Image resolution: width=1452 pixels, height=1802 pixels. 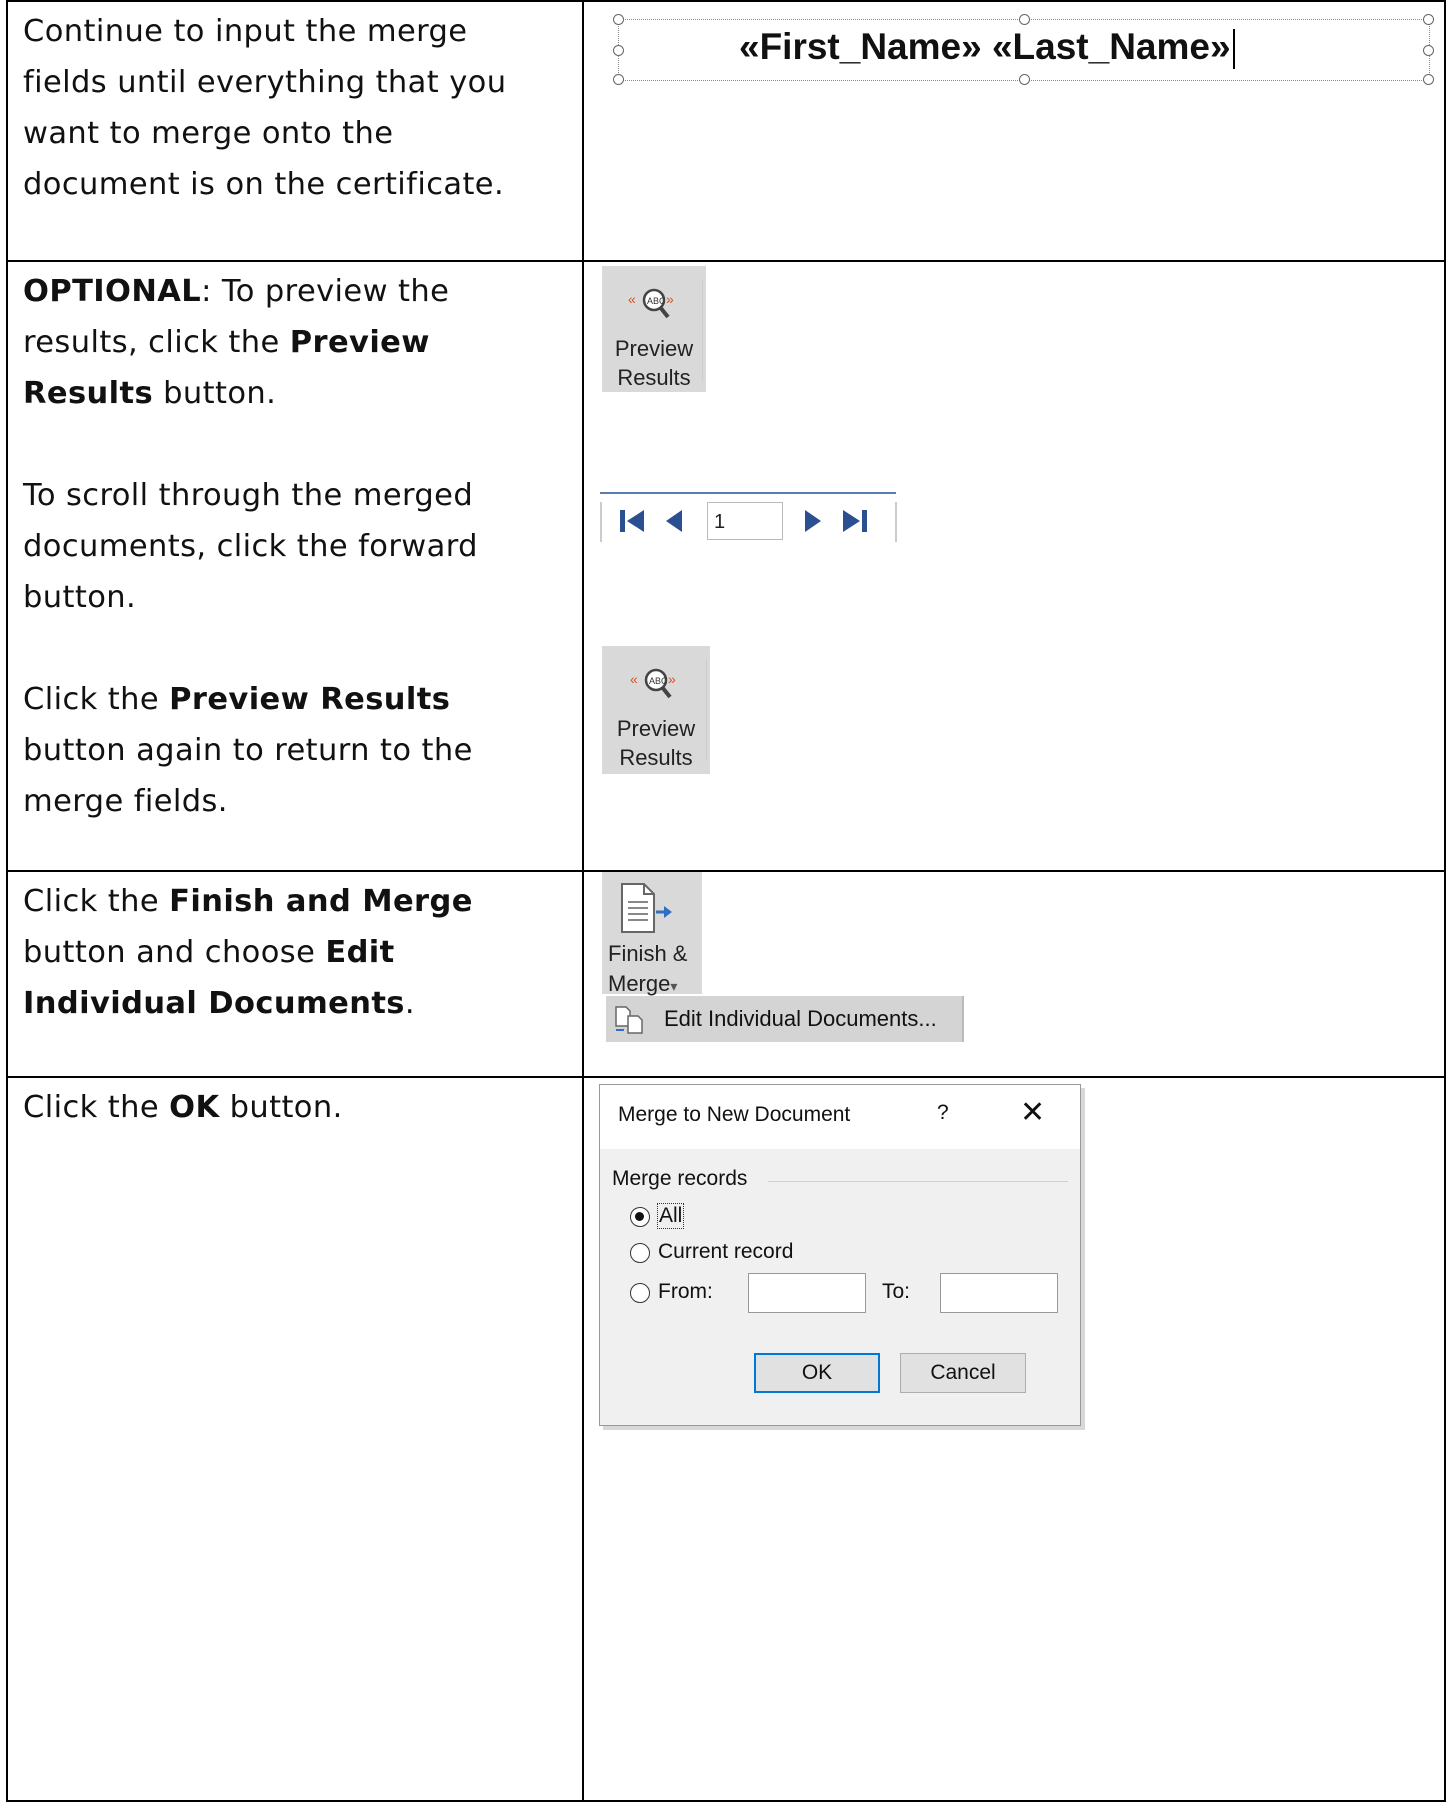 What do you see at coordinates (310, 699) in the screenshot?
I see `instruction-bold: Preview Results` at bounding box center [310, 699].